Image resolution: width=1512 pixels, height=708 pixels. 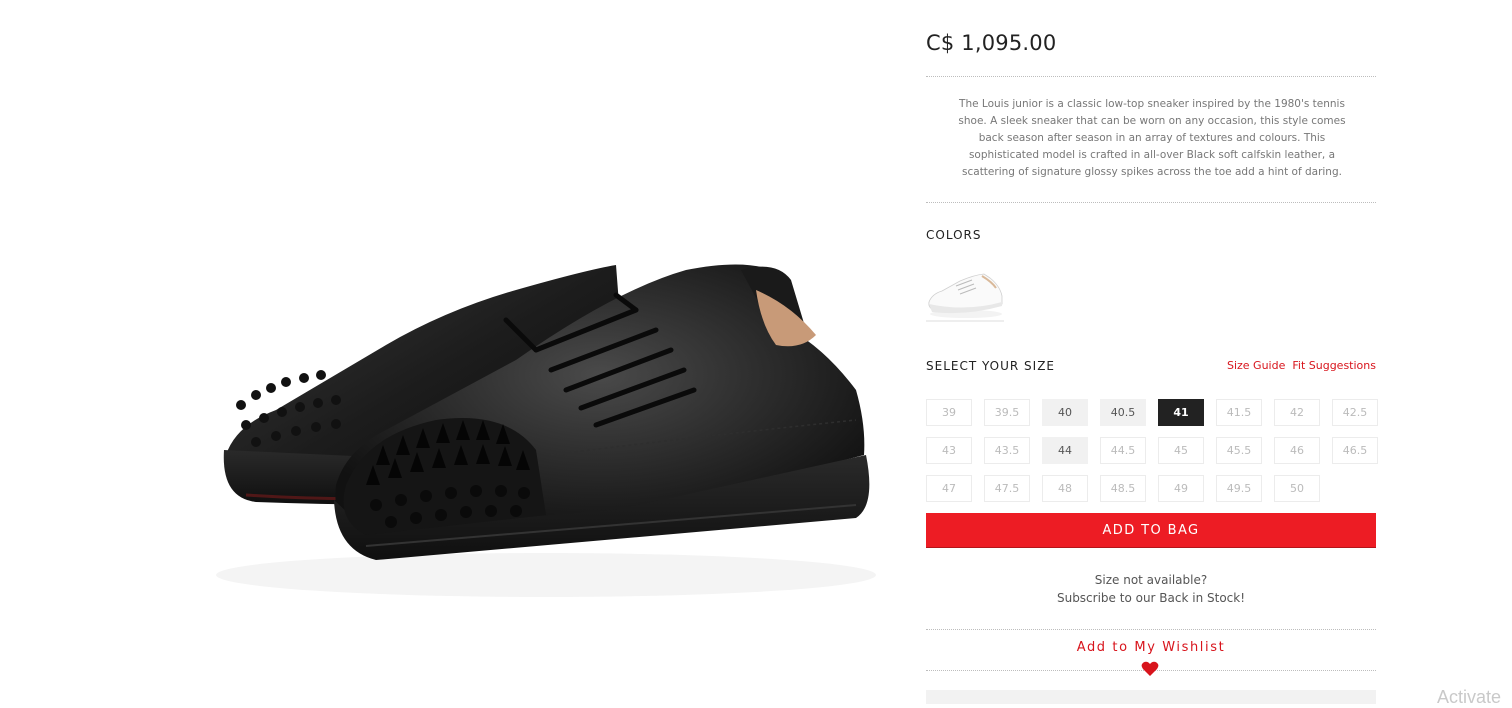 I want to click on product-price: C$ 1,095.00, so click(x=991, y=43).